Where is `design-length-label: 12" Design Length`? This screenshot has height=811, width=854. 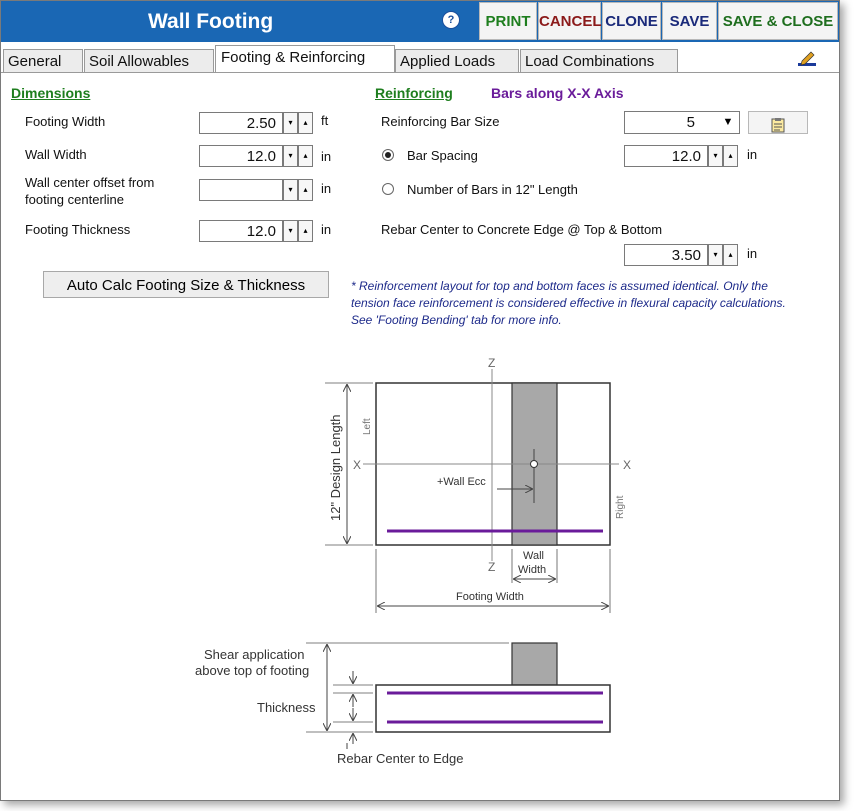
design-length-label: 12" Design Length is located at coordinates (335, 467).